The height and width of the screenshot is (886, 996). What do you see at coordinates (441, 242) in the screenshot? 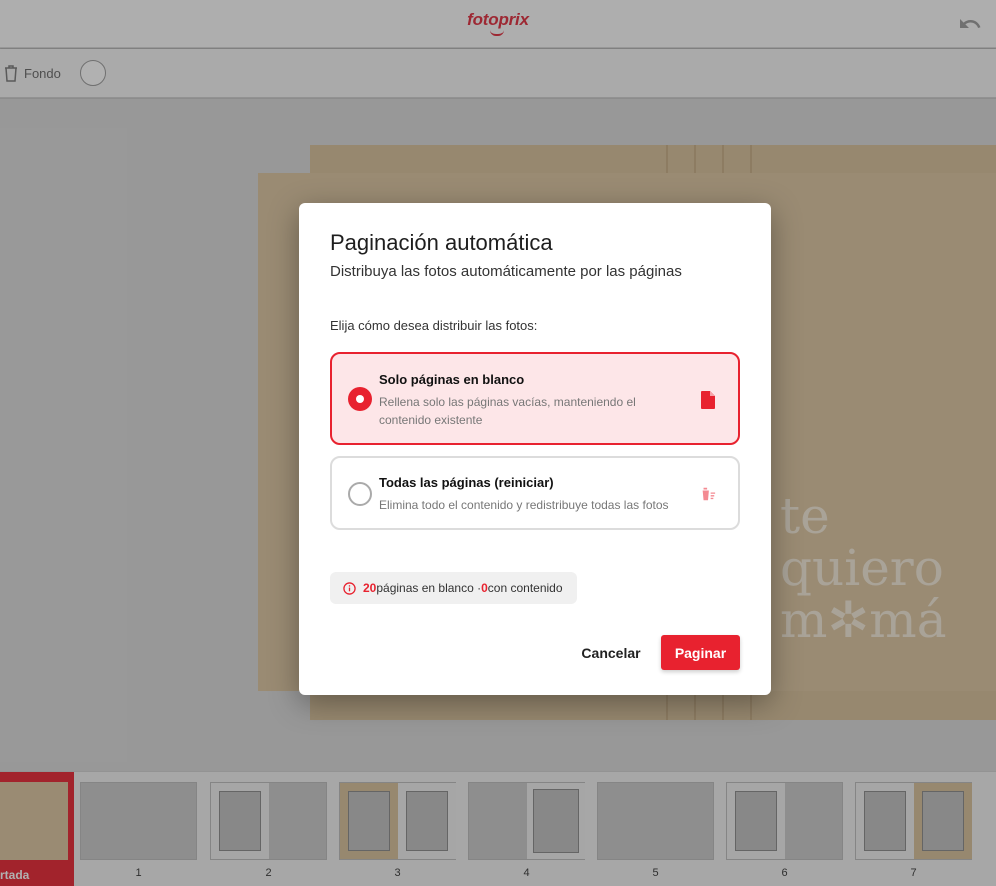
I see `dialog-title: Paginación automática` at bounding box center [441, 242].